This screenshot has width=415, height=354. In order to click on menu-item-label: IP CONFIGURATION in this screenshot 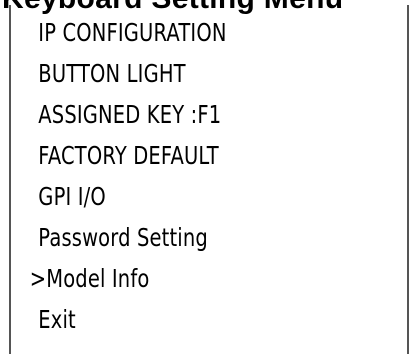, I will do `click(132, 32)`.